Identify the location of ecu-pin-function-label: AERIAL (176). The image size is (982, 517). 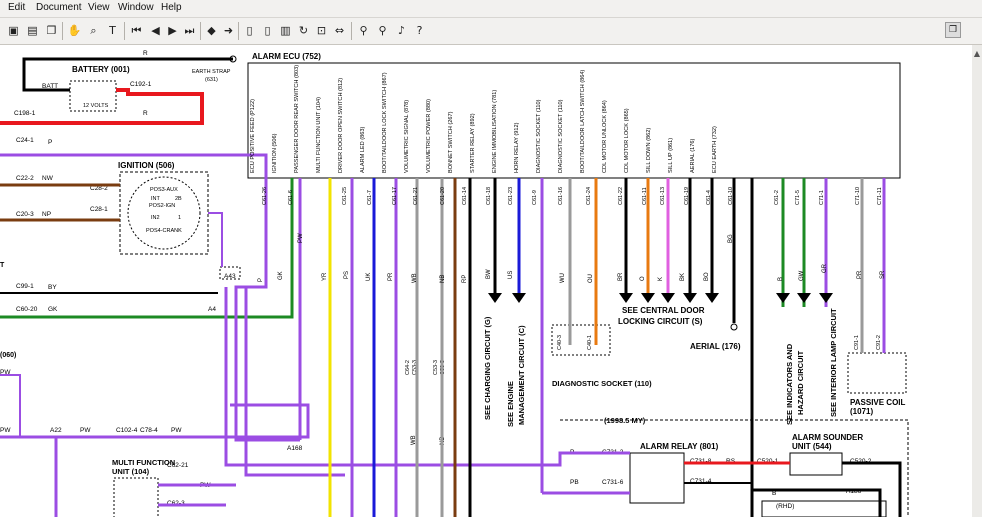
(693, 156).